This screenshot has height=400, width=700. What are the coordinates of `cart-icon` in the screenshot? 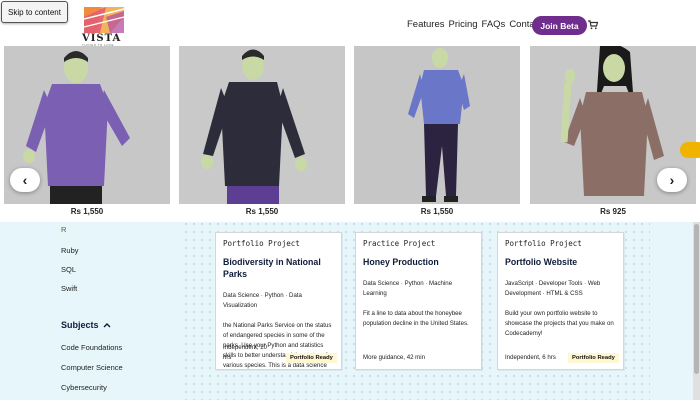 It's located at (593, 25).